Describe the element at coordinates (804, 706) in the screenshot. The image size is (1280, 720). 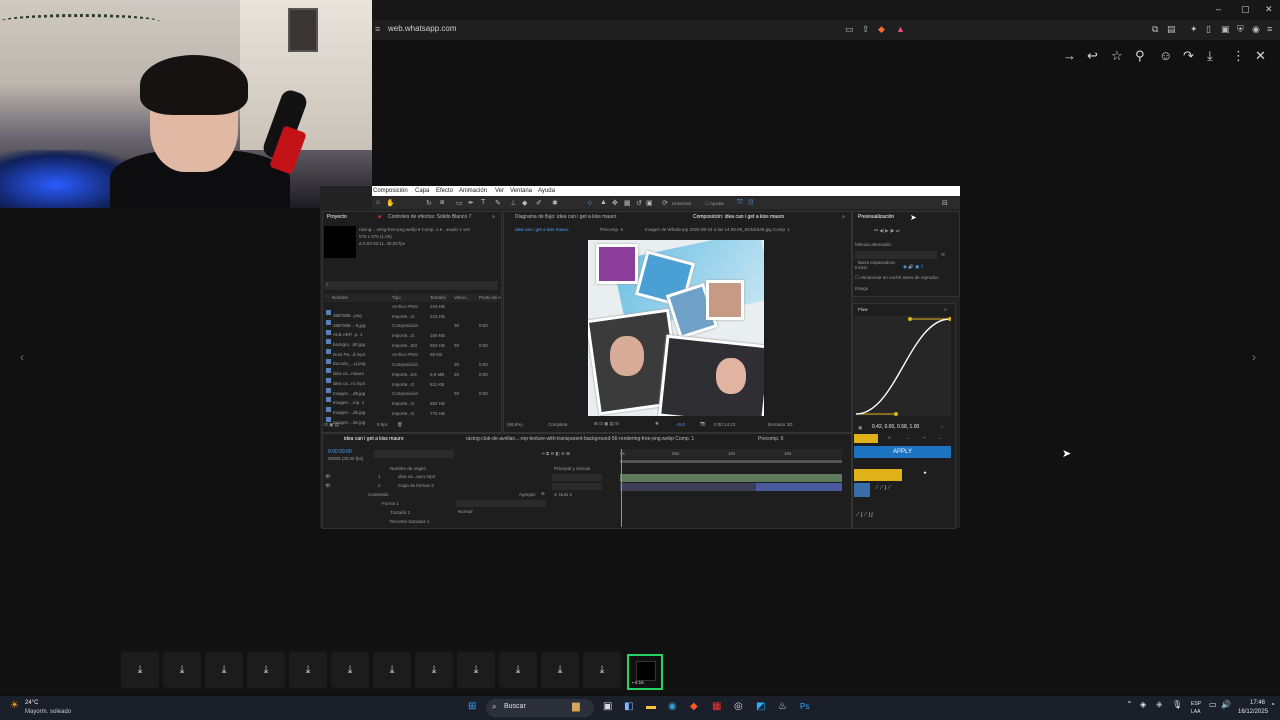
I see `photoshop-icon: Ps` at that location.